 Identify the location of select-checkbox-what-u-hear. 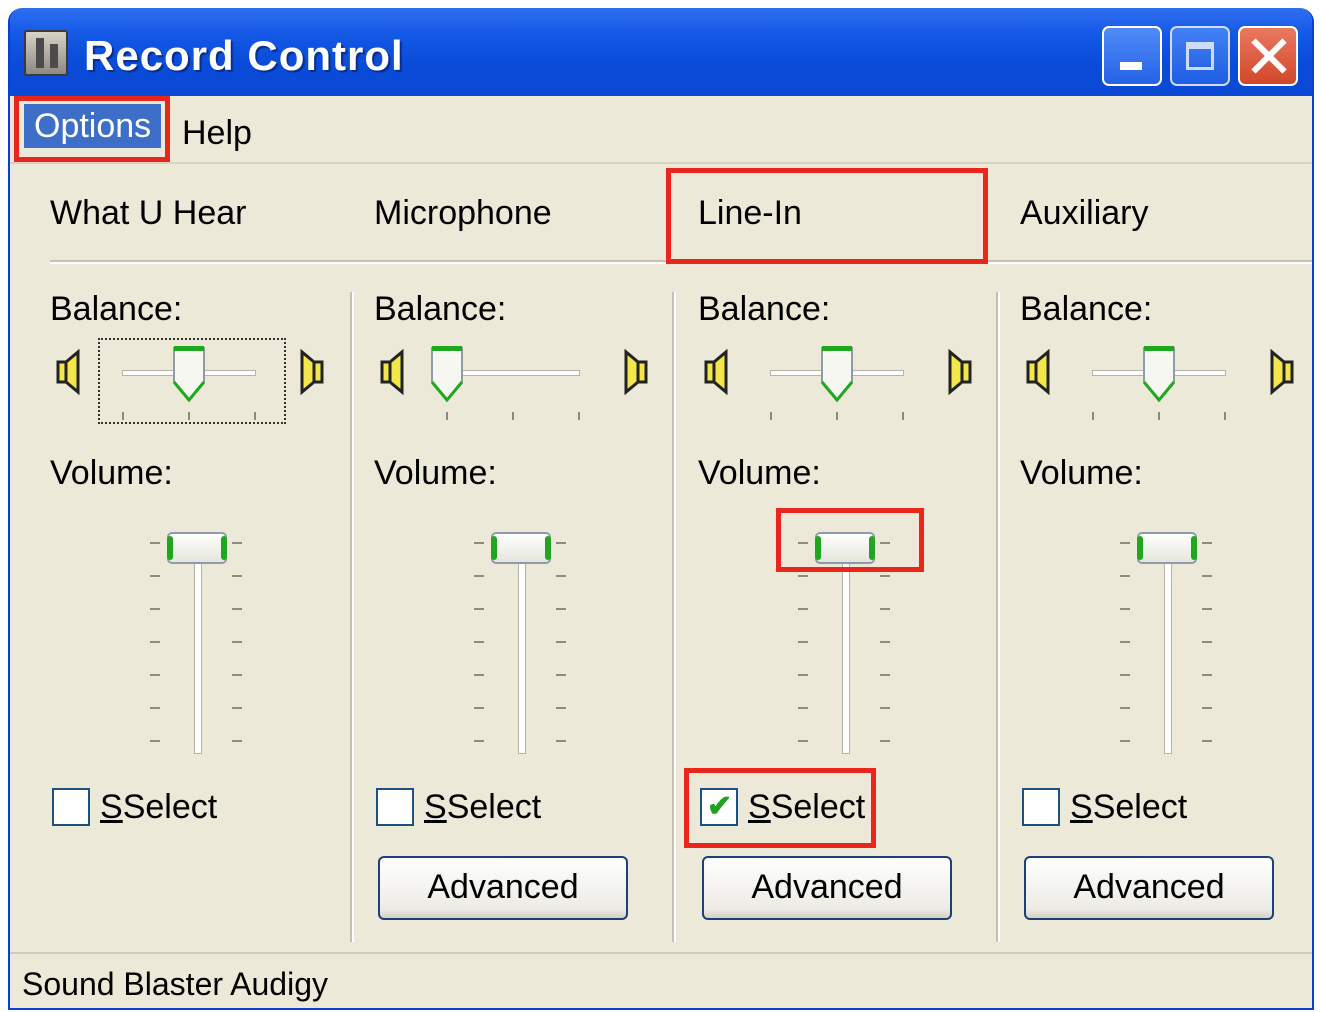
(71, 807).